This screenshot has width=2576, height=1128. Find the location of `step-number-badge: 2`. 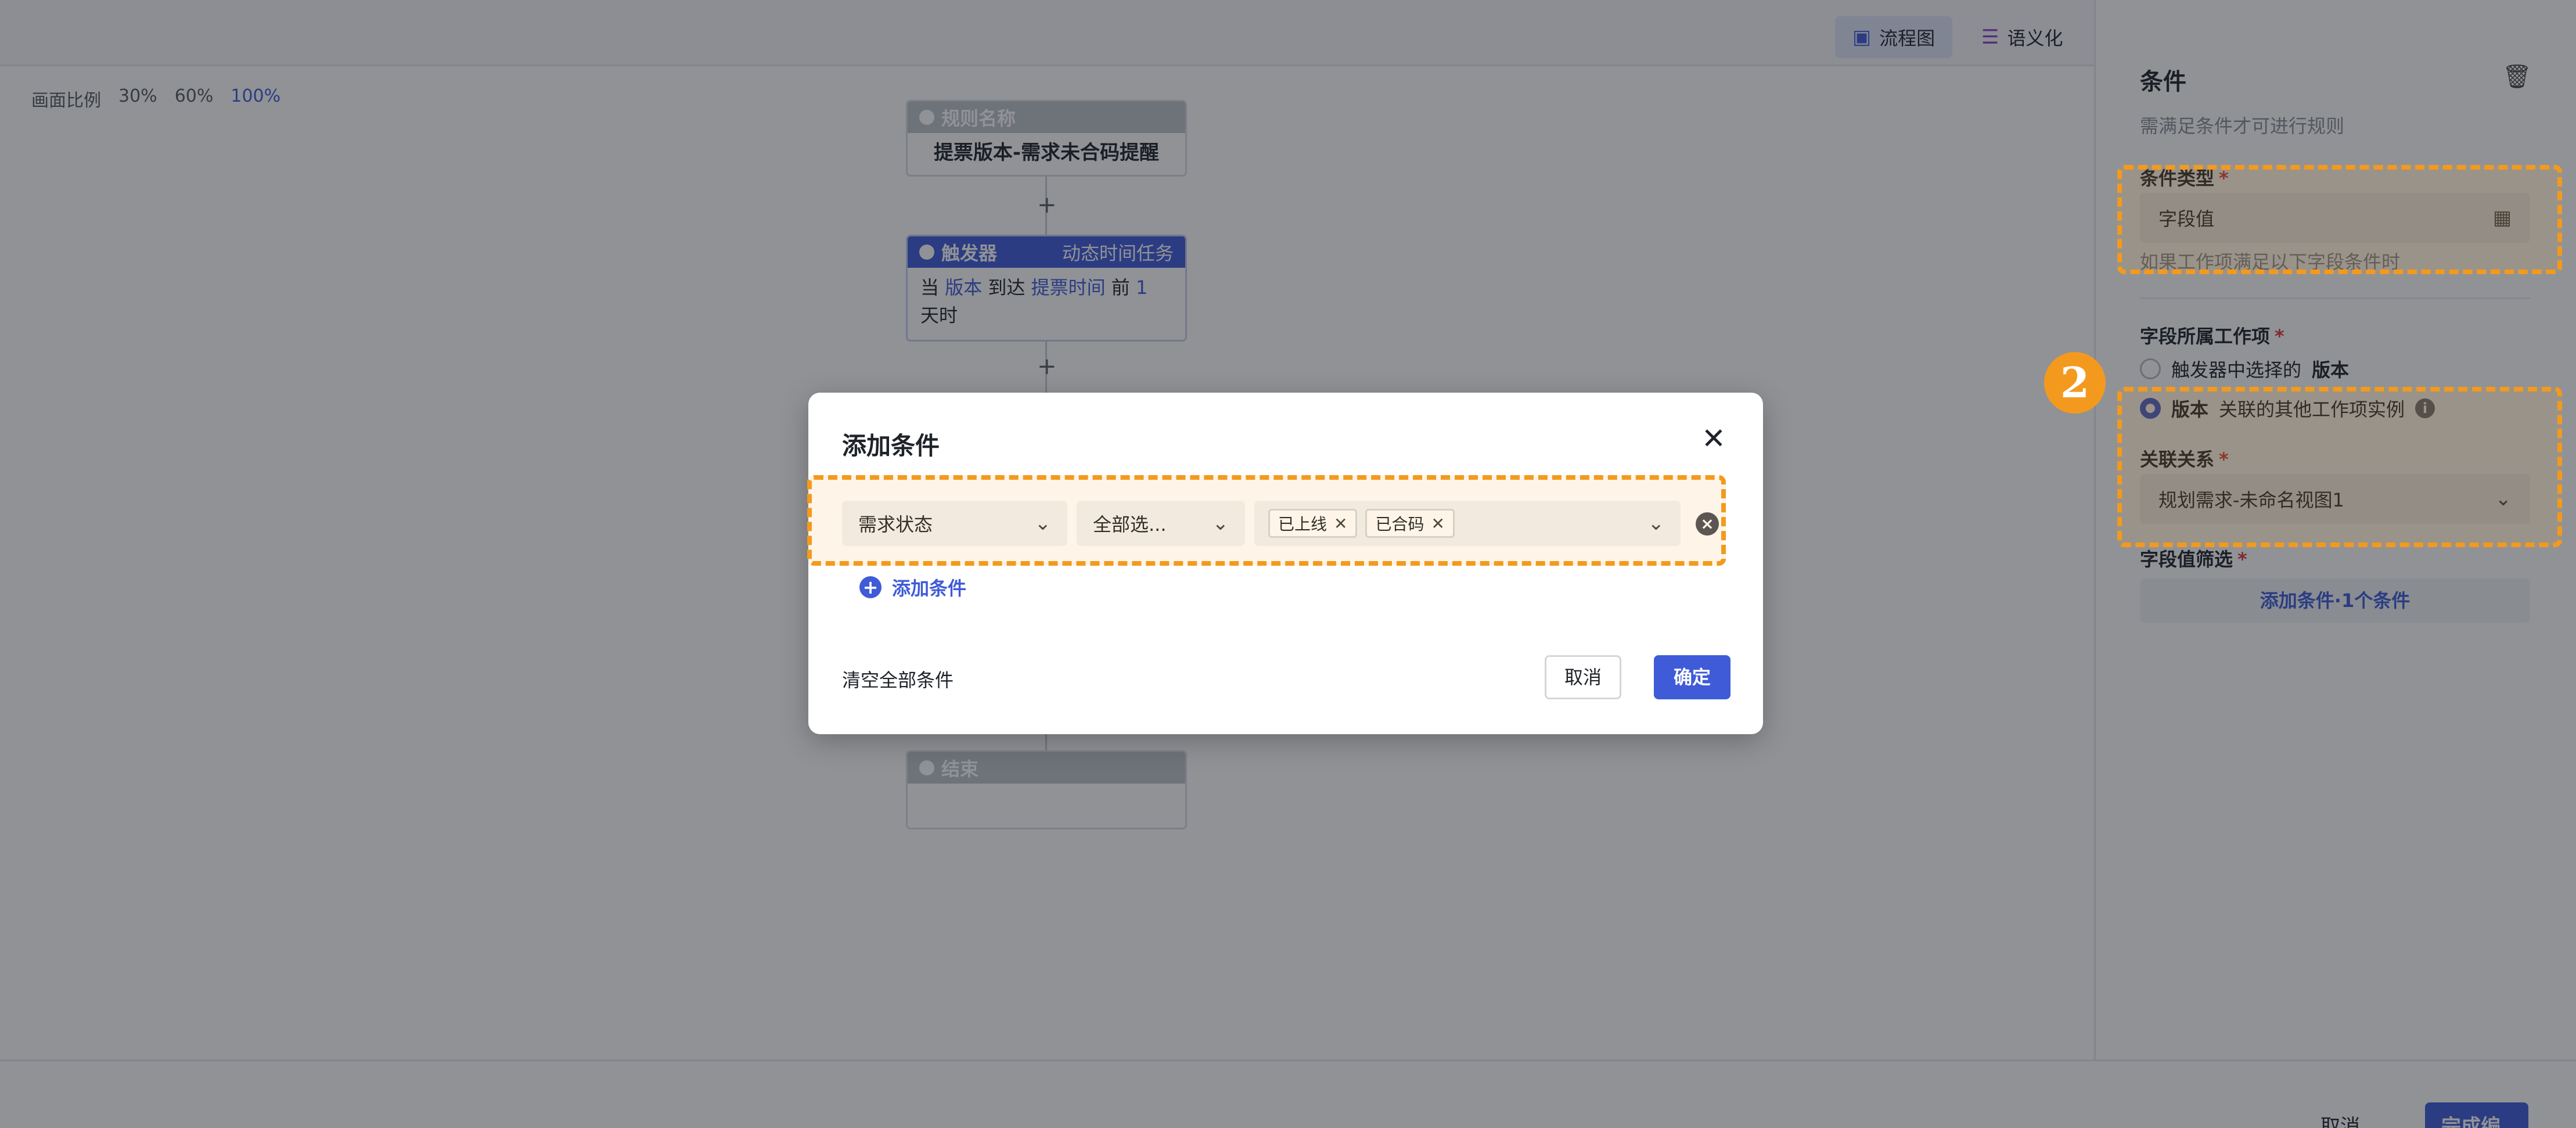

step-number-badge: 2 is located at coordinates (2075, 383).